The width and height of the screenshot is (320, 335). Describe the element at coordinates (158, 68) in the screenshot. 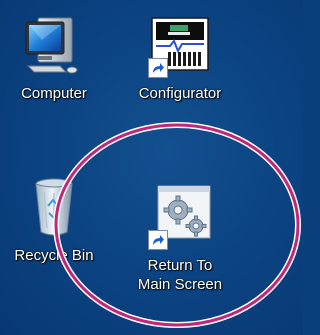

I see `shortcut-arrow-icon` at that location.